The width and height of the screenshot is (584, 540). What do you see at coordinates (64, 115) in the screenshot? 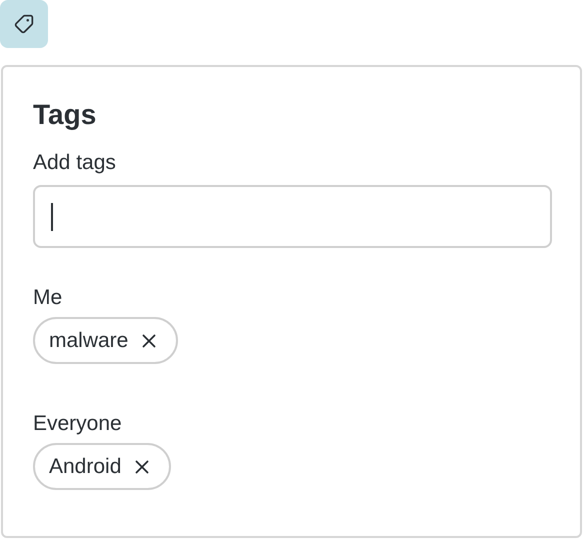
I see `panel-title: Tags` at bounding box center [64, 115].